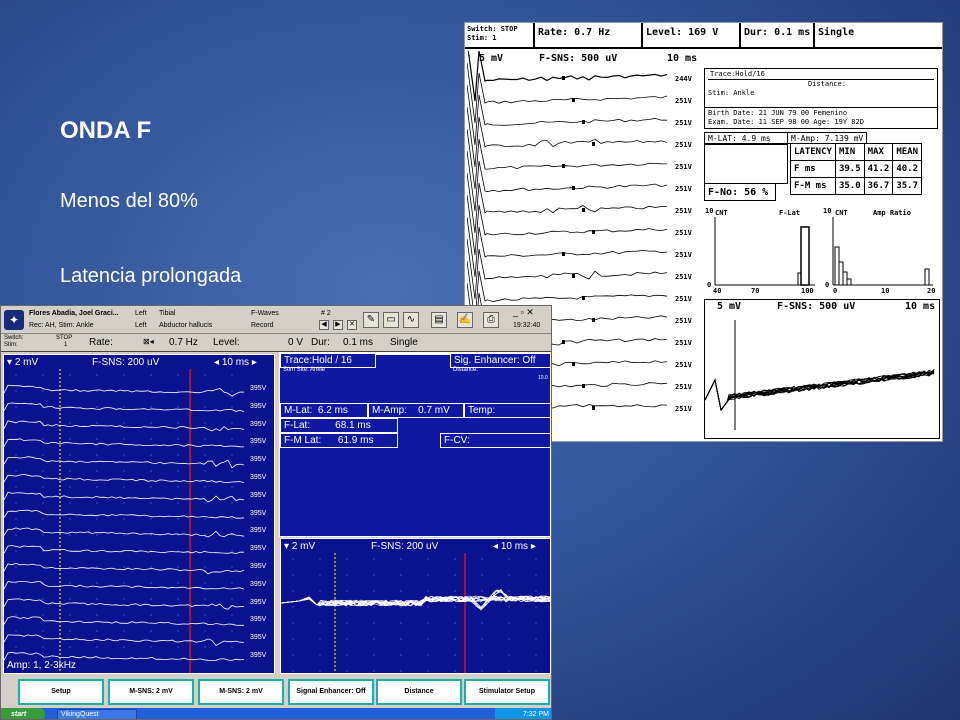 The height and width of the screenshot is (720, 960). I want to click on printout-distance: Distance:, so click(827, 84).